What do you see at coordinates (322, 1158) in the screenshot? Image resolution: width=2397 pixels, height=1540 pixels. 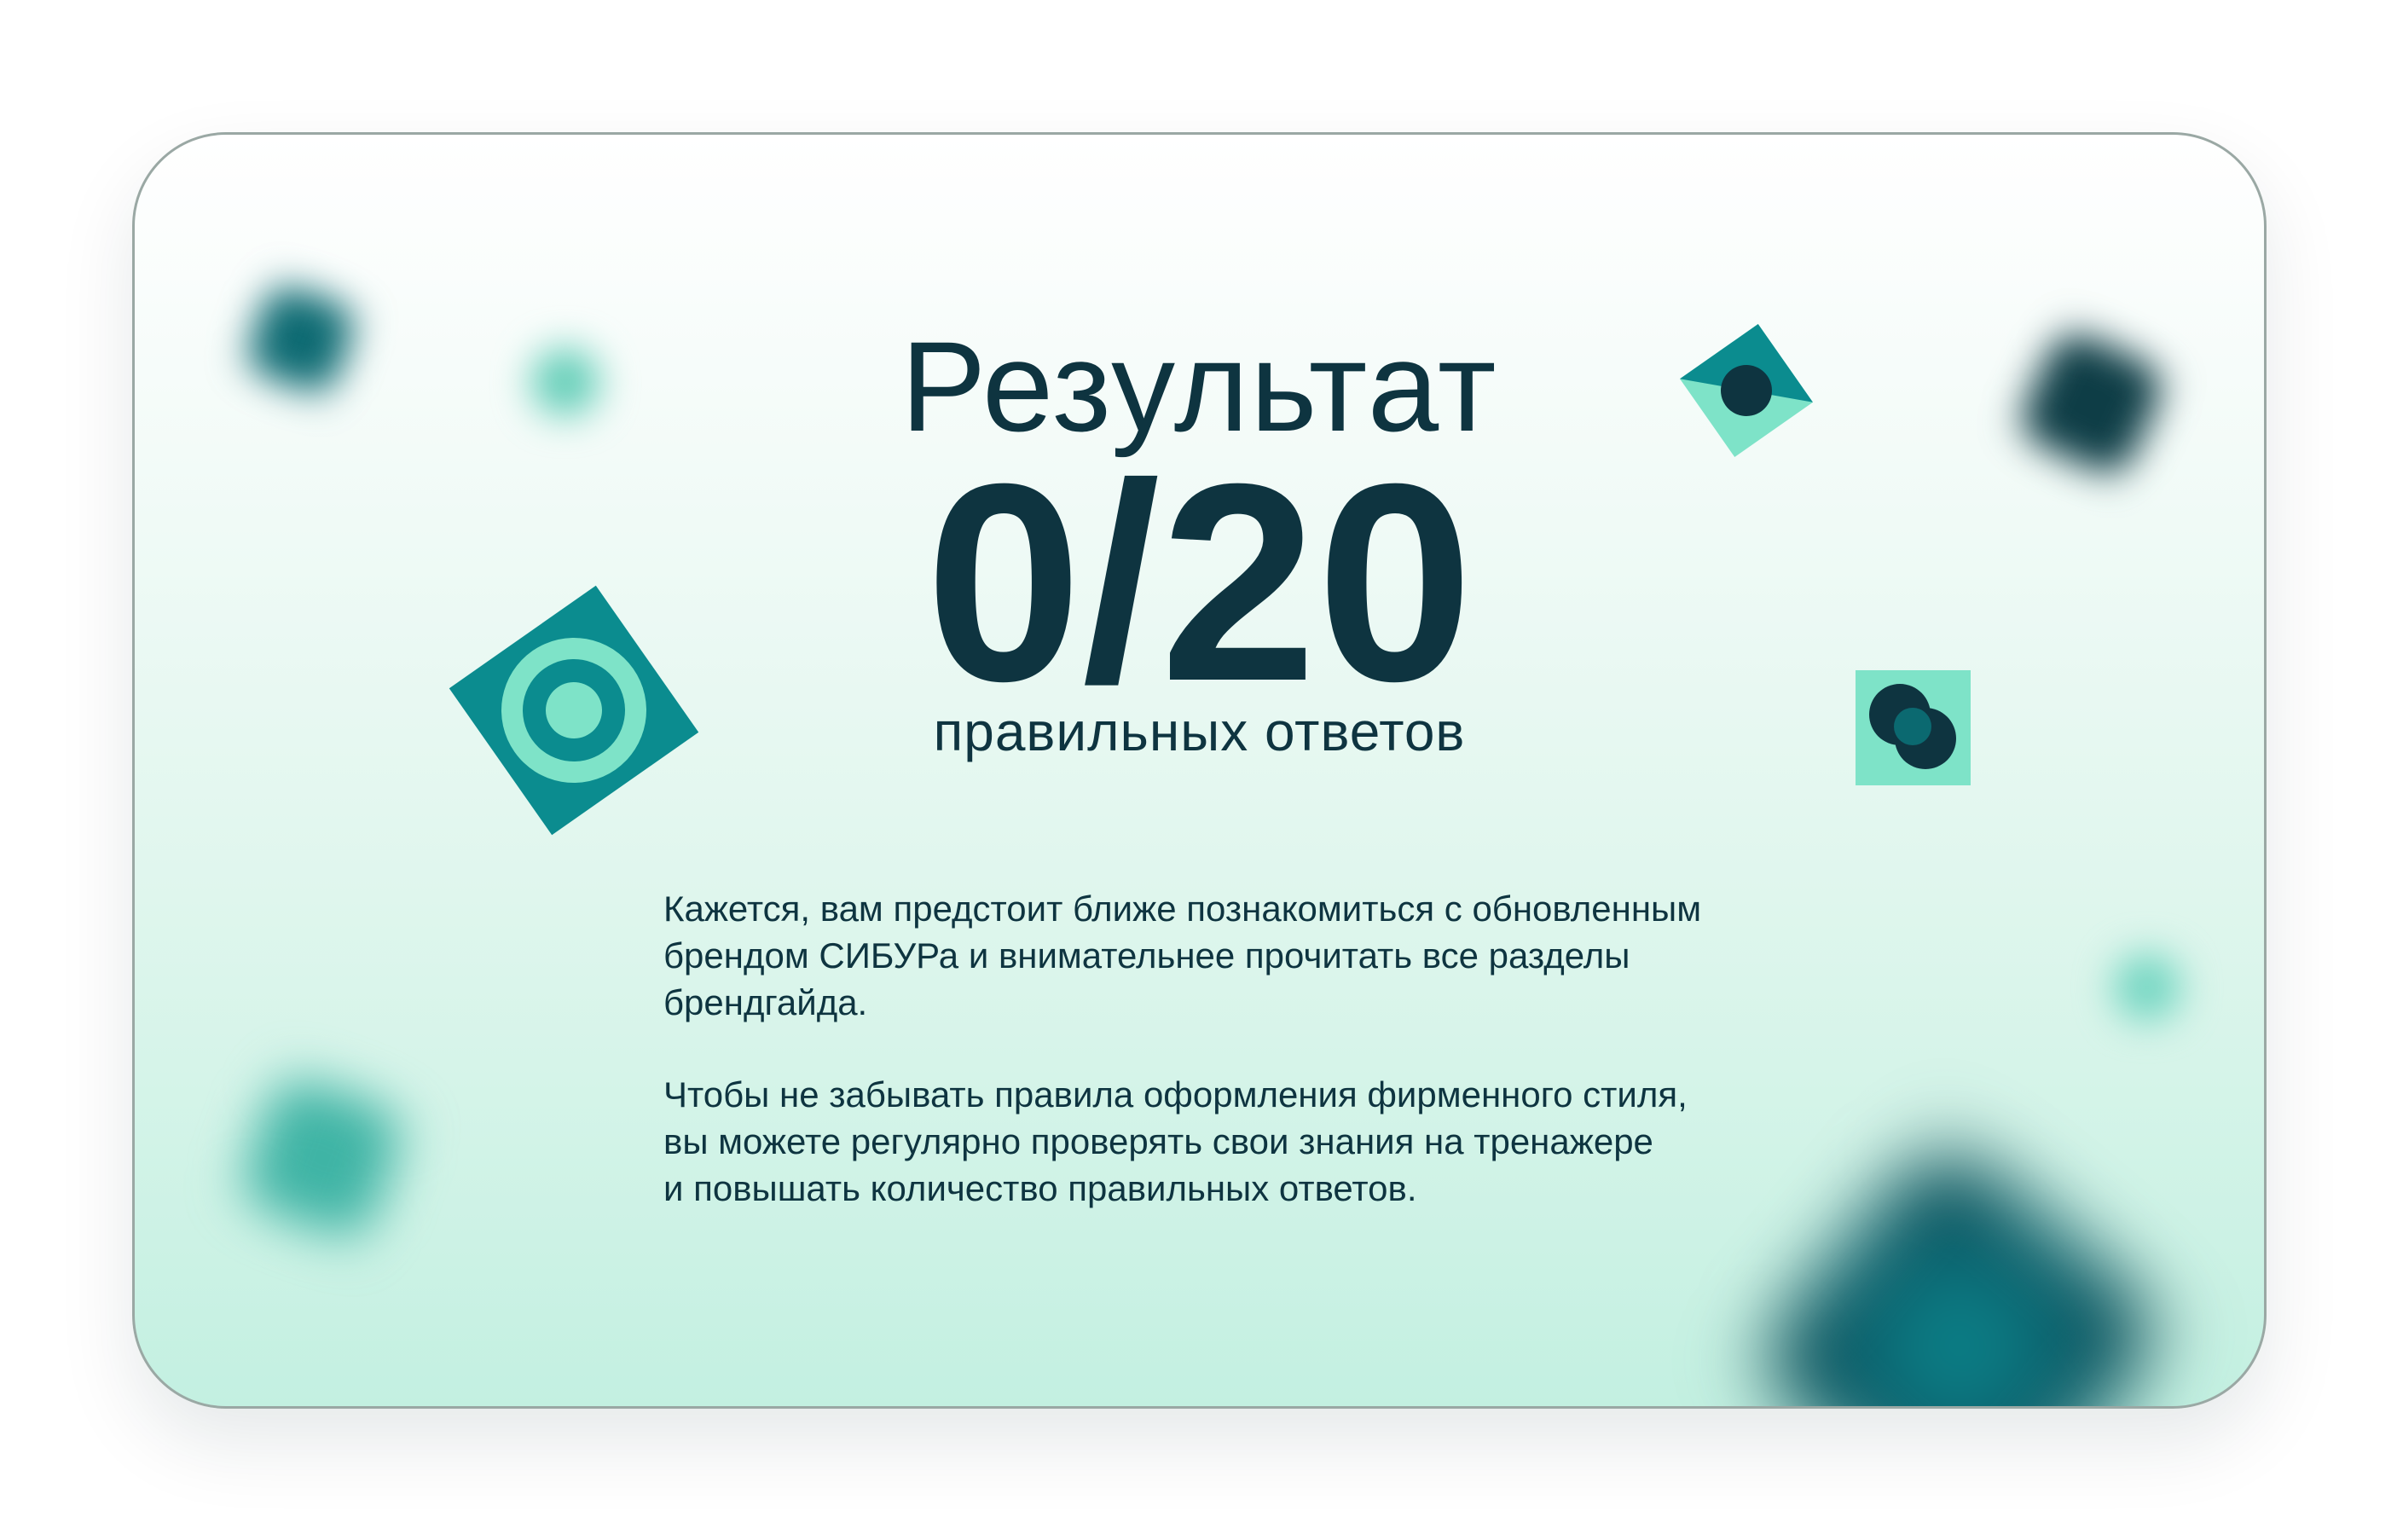 I see `blurred-square-shape` at bounding box center [322, 1158].